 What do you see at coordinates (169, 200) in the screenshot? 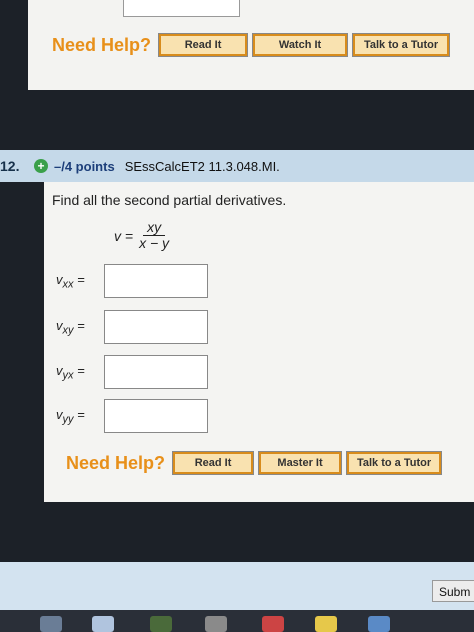
I see `question-prompt: Find all the second partial derivatives.` at bounding box center [169, 200].